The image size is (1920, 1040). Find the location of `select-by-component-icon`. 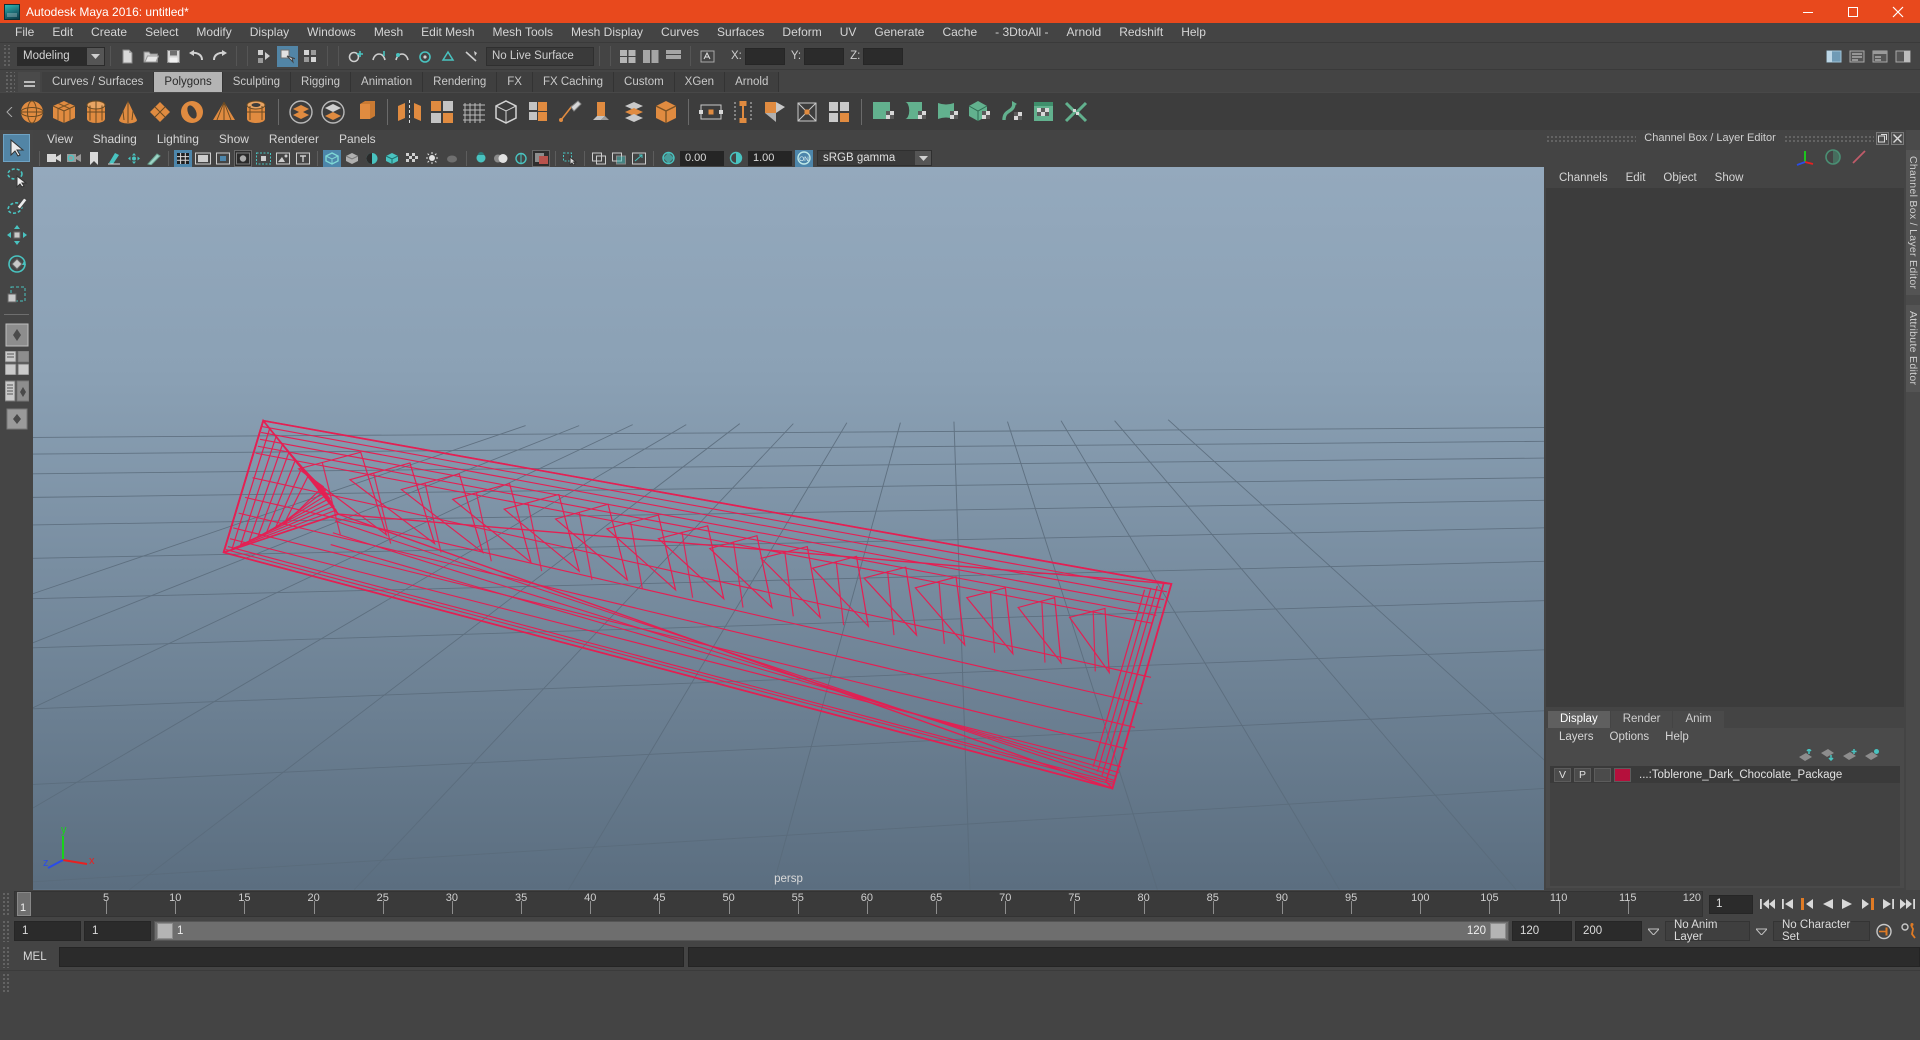

select-by-component-icon is located at coordinates (310, 56).